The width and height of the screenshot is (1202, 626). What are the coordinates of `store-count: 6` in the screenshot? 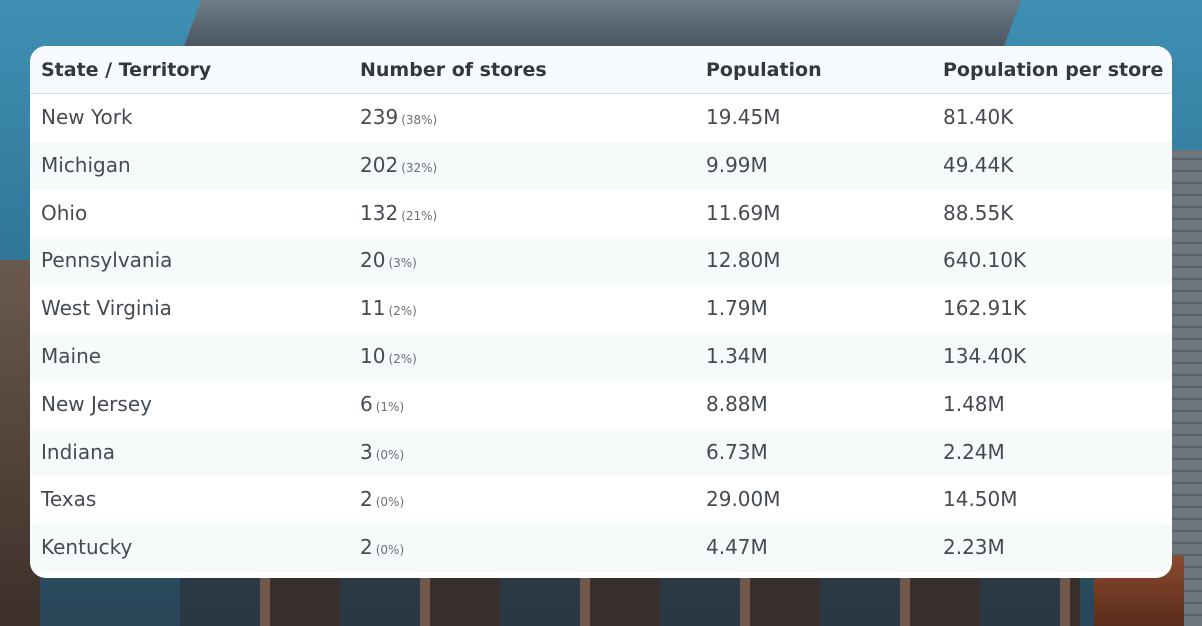 It's located at (366, 403).